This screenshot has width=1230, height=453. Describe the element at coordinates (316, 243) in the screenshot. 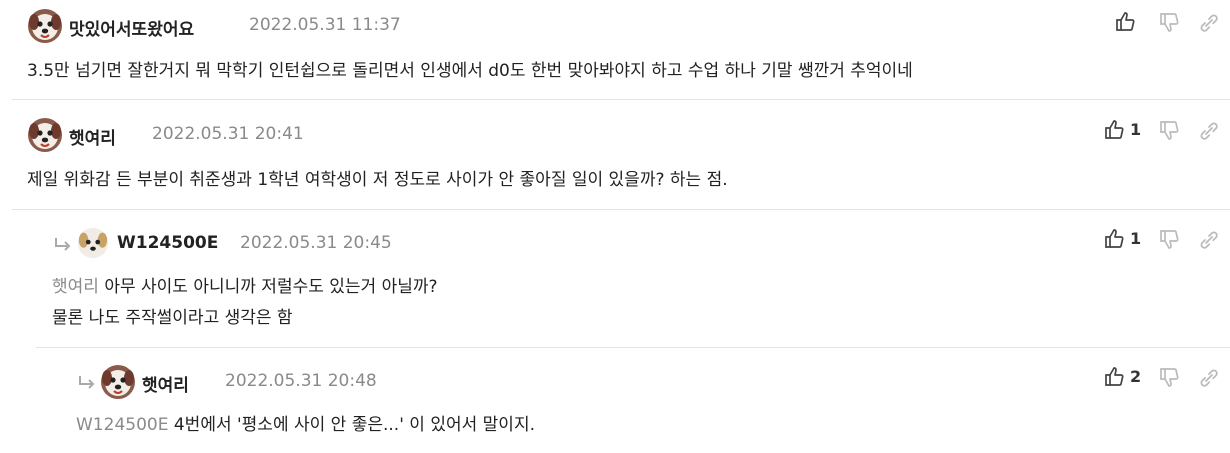

I see `comment-date: 2022.05.31 20:45` at that location.